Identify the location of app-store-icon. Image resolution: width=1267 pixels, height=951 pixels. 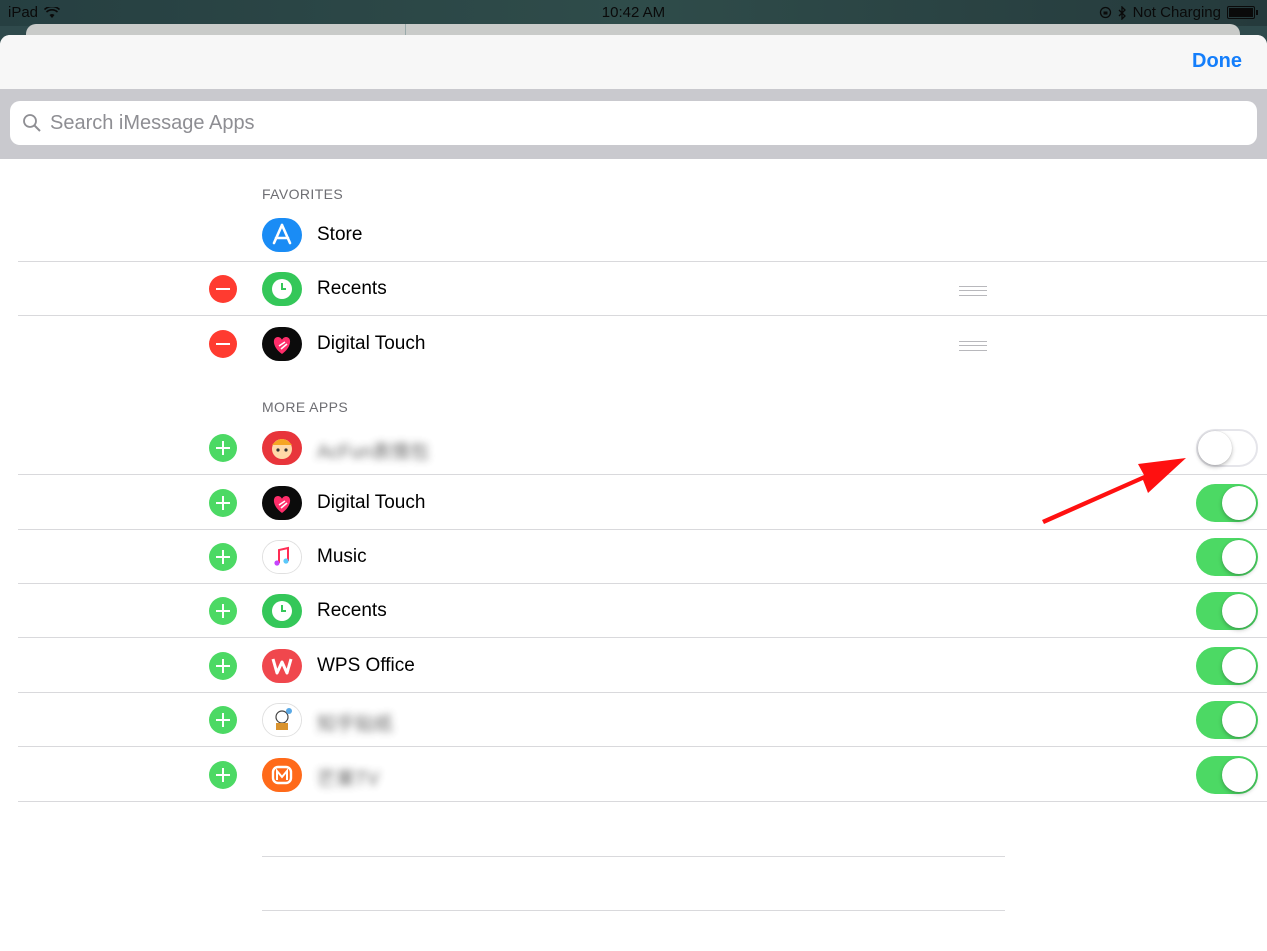
(282, 235).